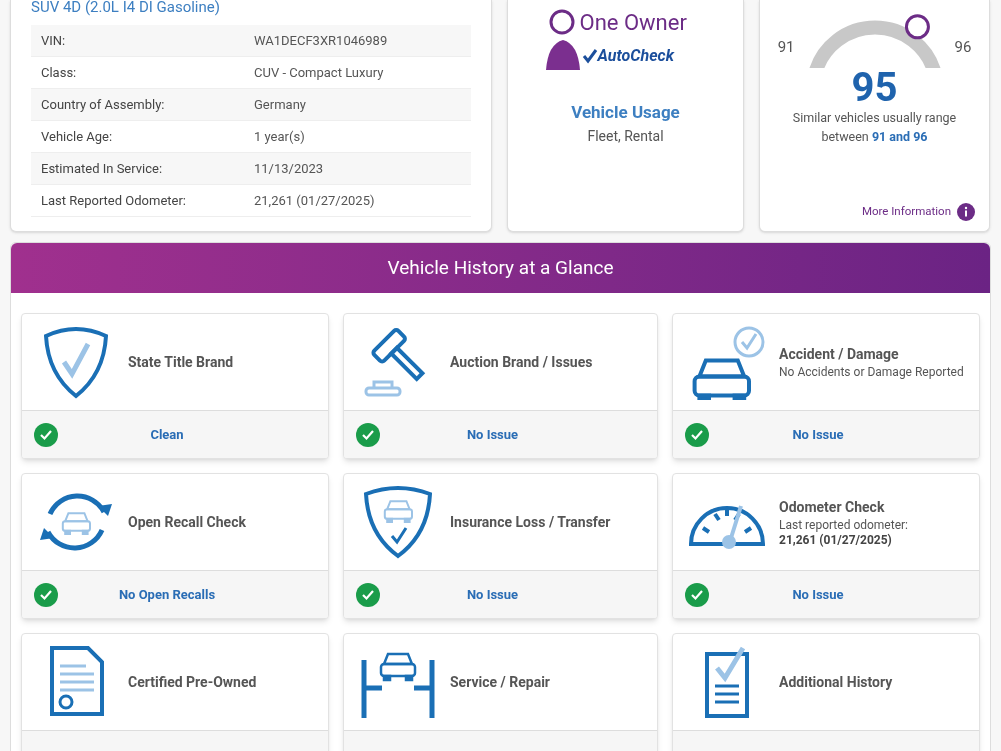 The width and height of the screenshot is (1001, 751). What do you see at coordinates (321, 40) in the screenshot?
I see `spec-value: WA1DECF3XR1046989` at bounding box center [321, 40].